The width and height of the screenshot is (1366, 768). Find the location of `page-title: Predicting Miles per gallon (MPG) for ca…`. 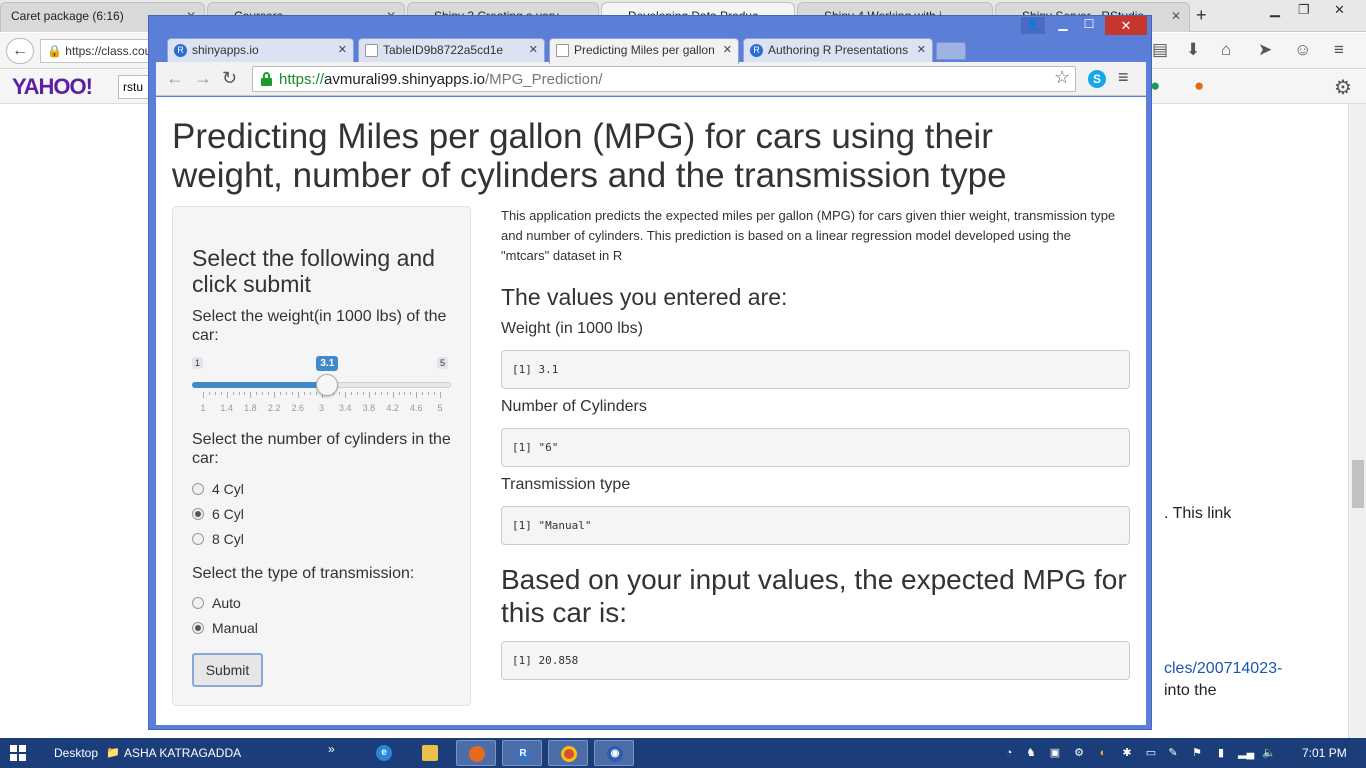

page-title: Predicting Miles per gallon (MPG) for ca… is located at coordinates (589, 156).